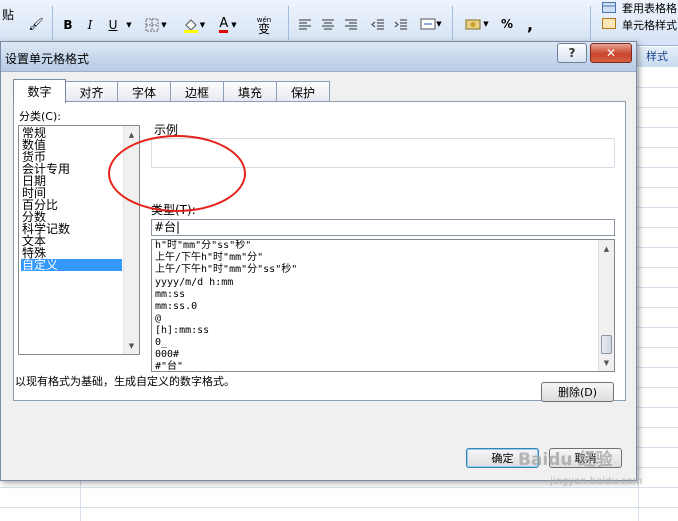 The image size is (678, 521). Describe the element at coordinates (173, 210) in the screenshot. I see `type-label: 类型(T):` at that location.